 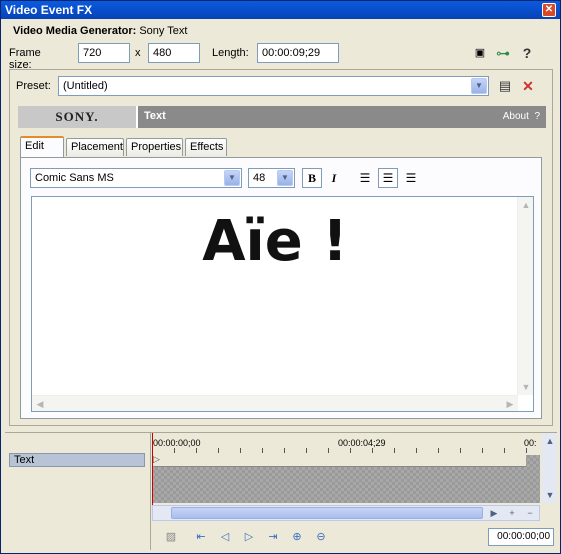 I want to click on last-keyframe-icon: ⇥, so click(x=273, y=537).